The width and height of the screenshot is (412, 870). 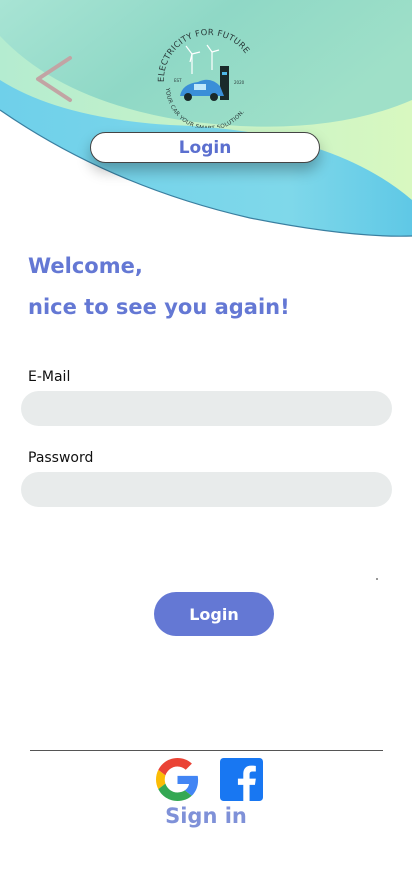 I want to click on welcome-subheading: nice to see you again!, so click(x=159, y=307).